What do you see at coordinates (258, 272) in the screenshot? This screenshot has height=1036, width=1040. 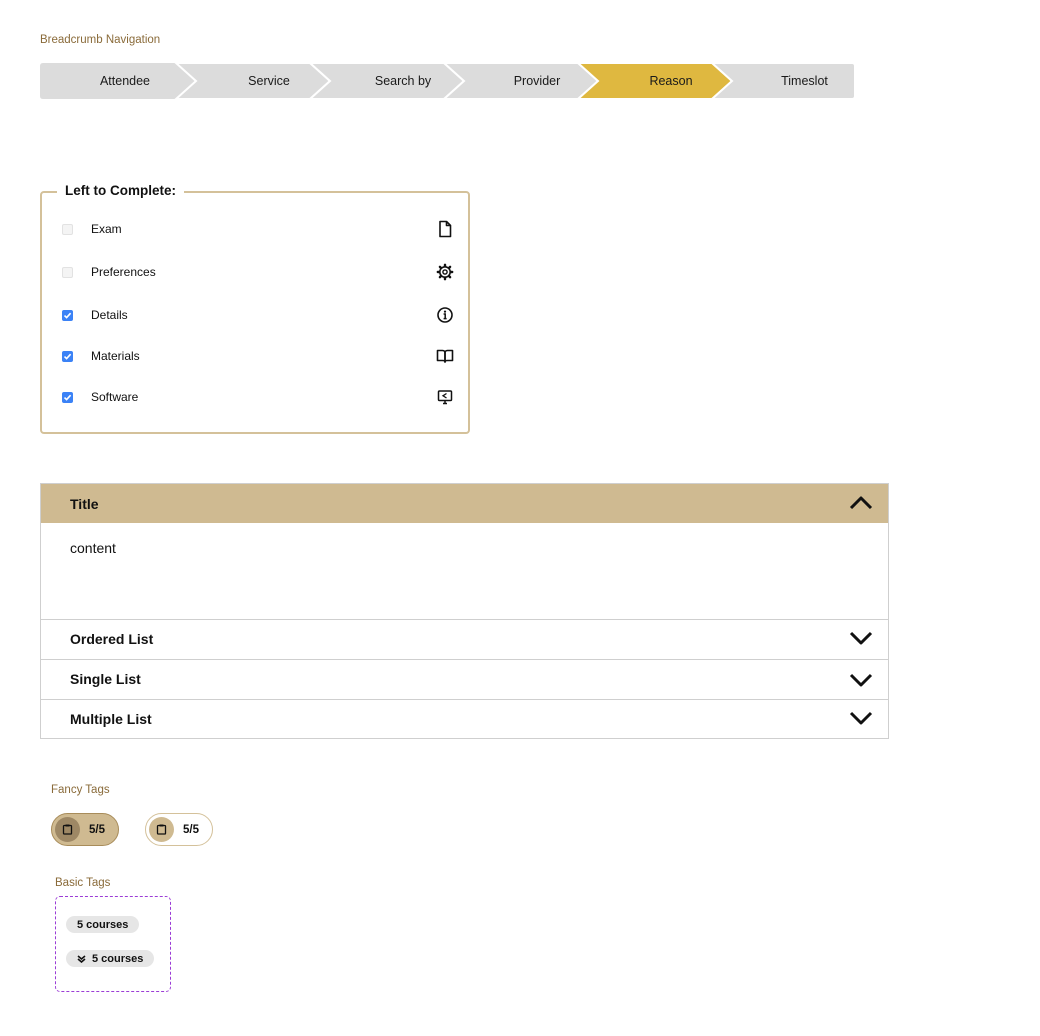 I see `checklist-item-preferences: Preferences` at bounding box center [258, 272].